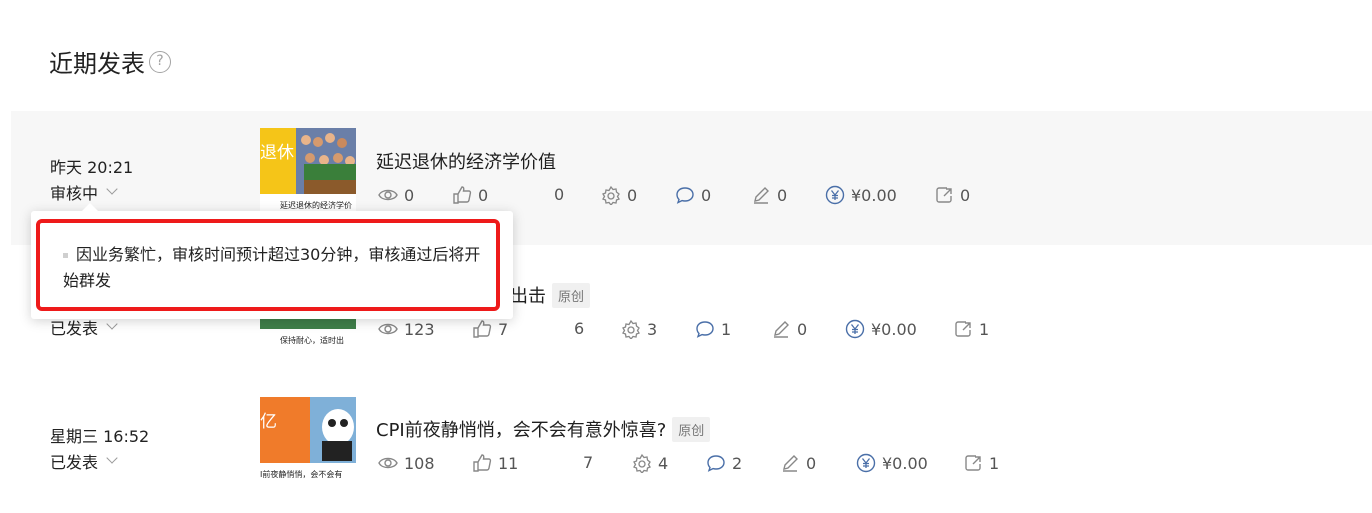  I want to click on tooltip-message: 因业务繁忙，审核时间预计超过30分钟，审核通过后将开始群发, so click(272, 267).